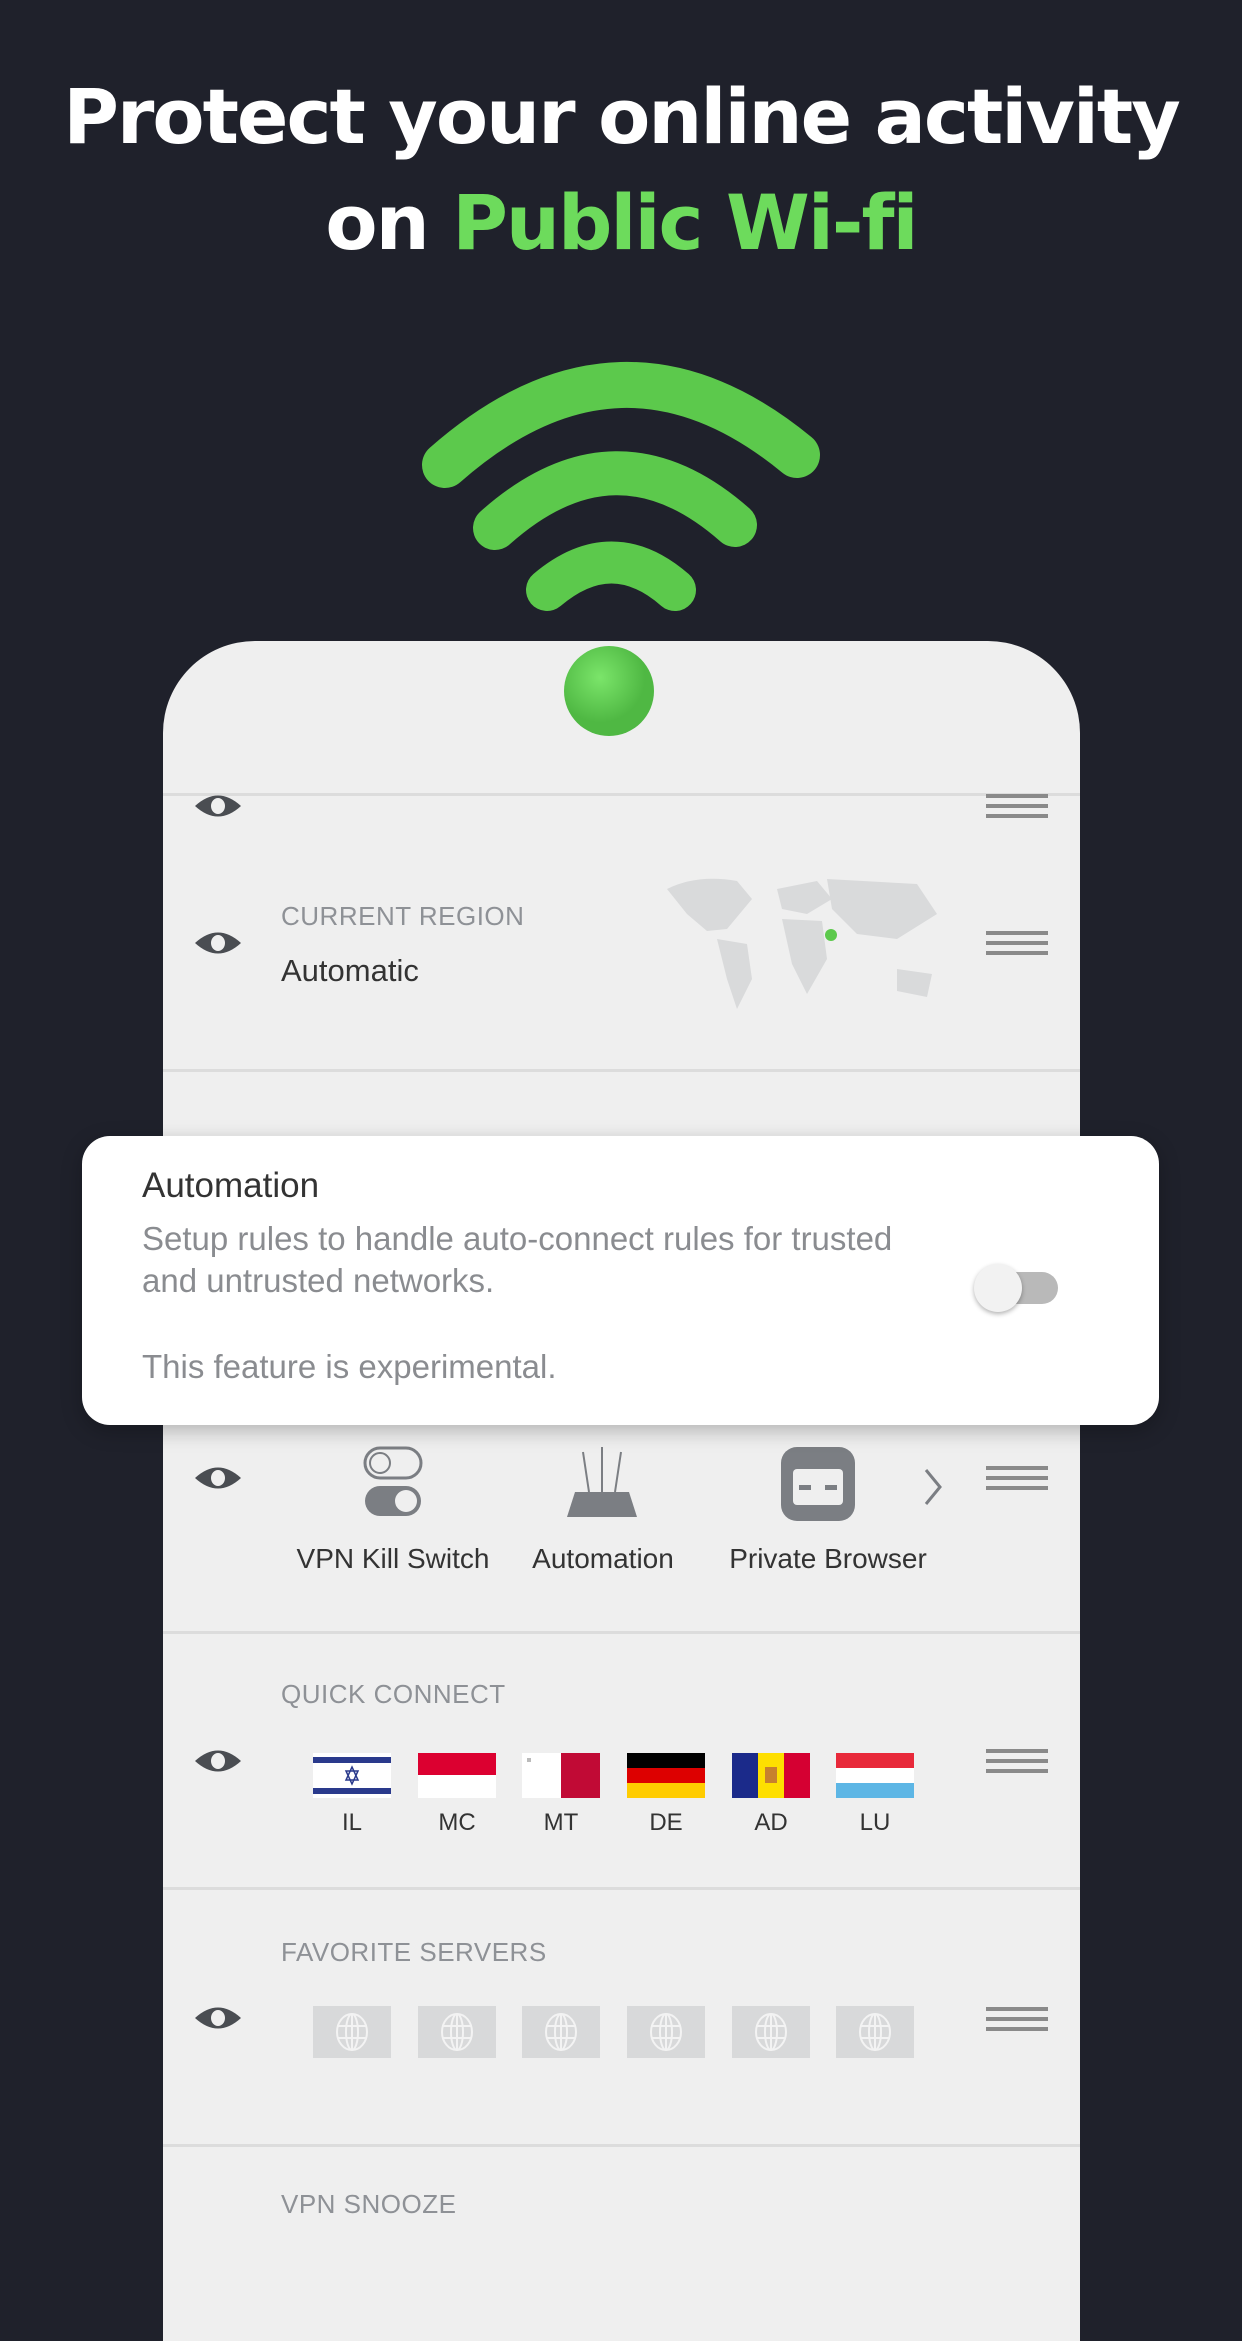 This screenshot has height=2341, width=1242. Describe the element at coordinates (818, 1484) in the screenshot. I see `incognito-icon` at that location.